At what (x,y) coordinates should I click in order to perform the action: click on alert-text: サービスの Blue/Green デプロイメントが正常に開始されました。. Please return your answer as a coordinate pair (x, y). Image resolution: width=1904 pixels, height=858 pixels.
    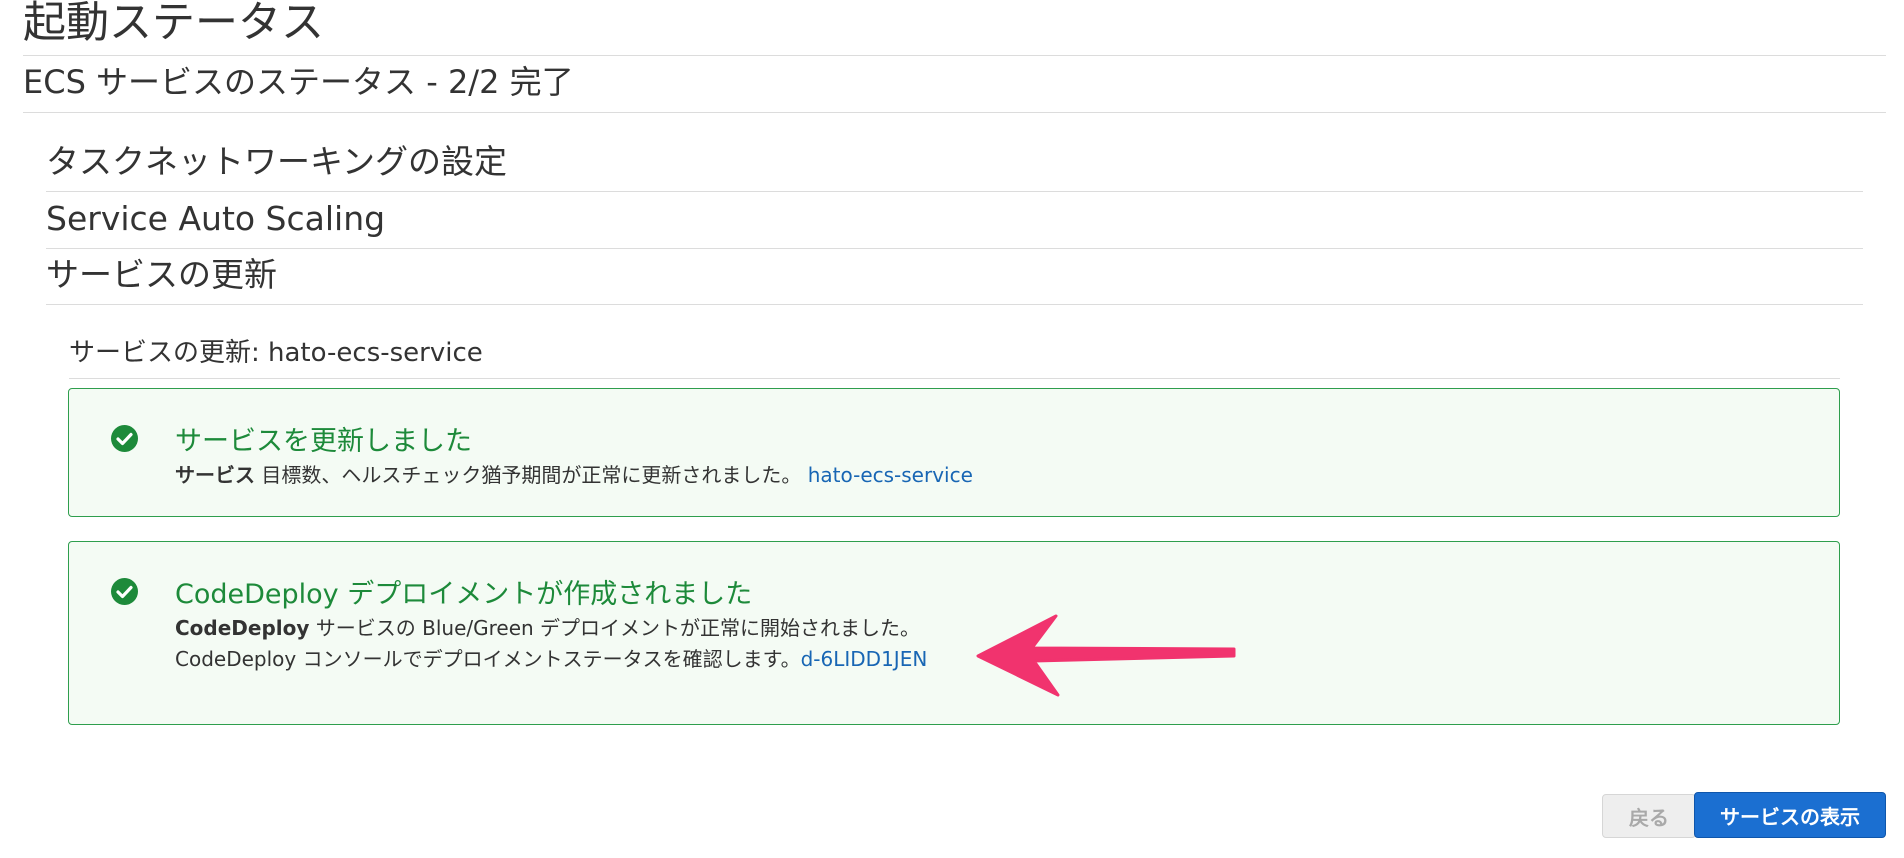
    Looking at the image, I should click on (615, 628).